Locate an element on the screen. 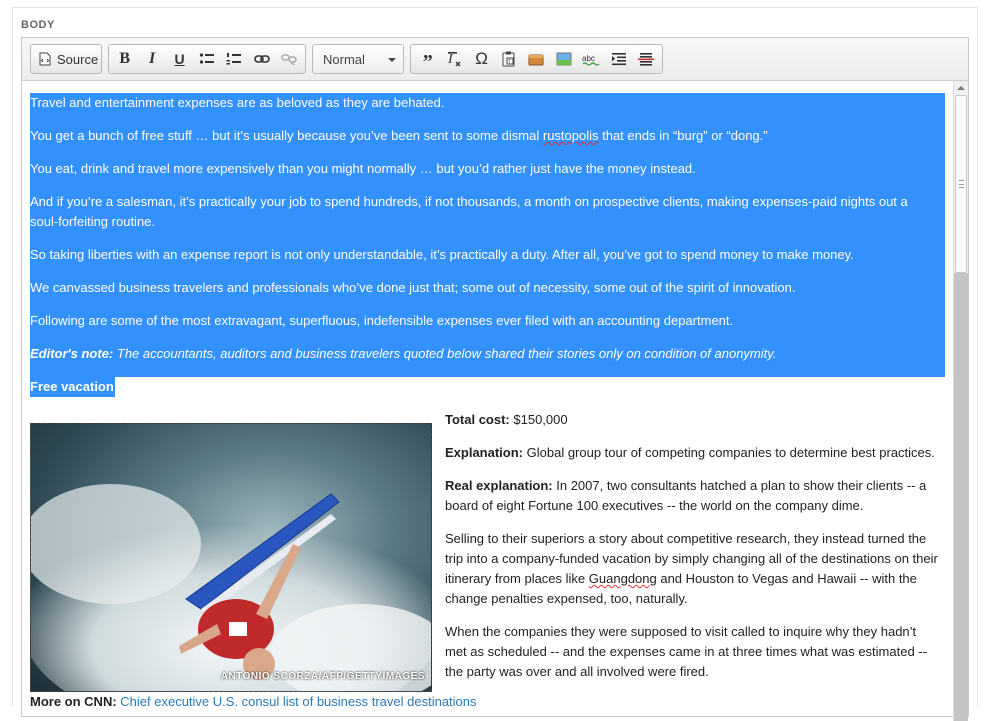 The image size is (994, 721). indent-button is located at coordinates (618, 59).